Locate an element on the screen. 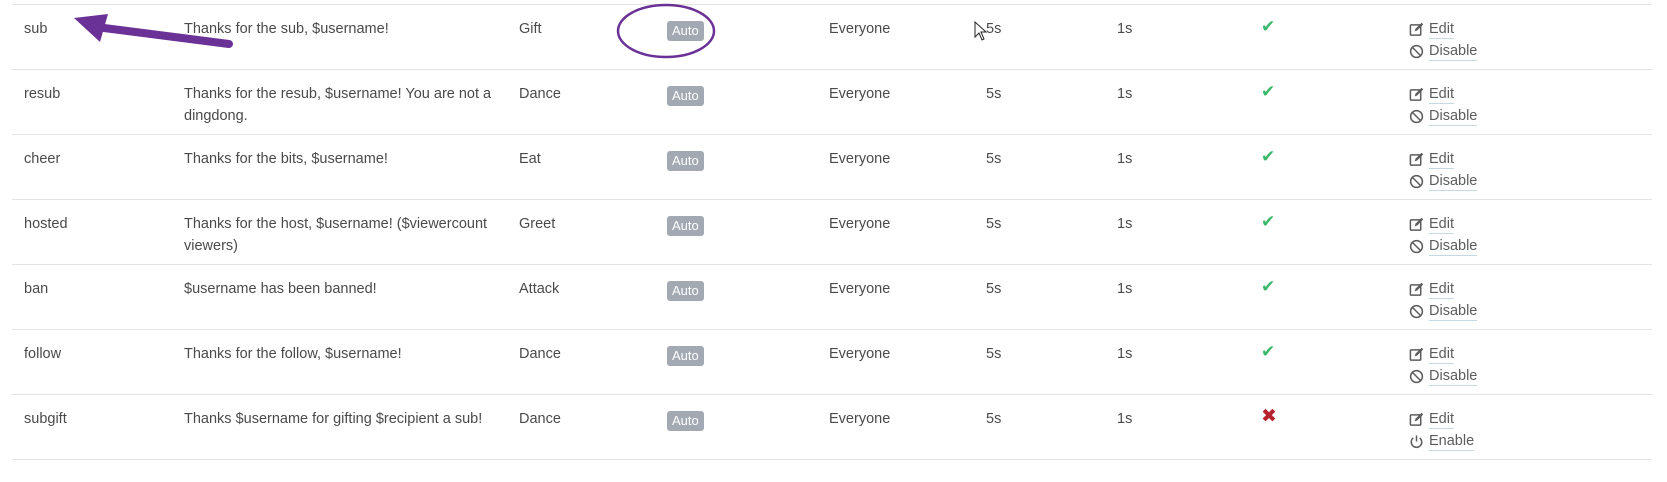 This screenshot has height=482, width=1667. close-icon: ✖ is located at coordinates (1269, 416).